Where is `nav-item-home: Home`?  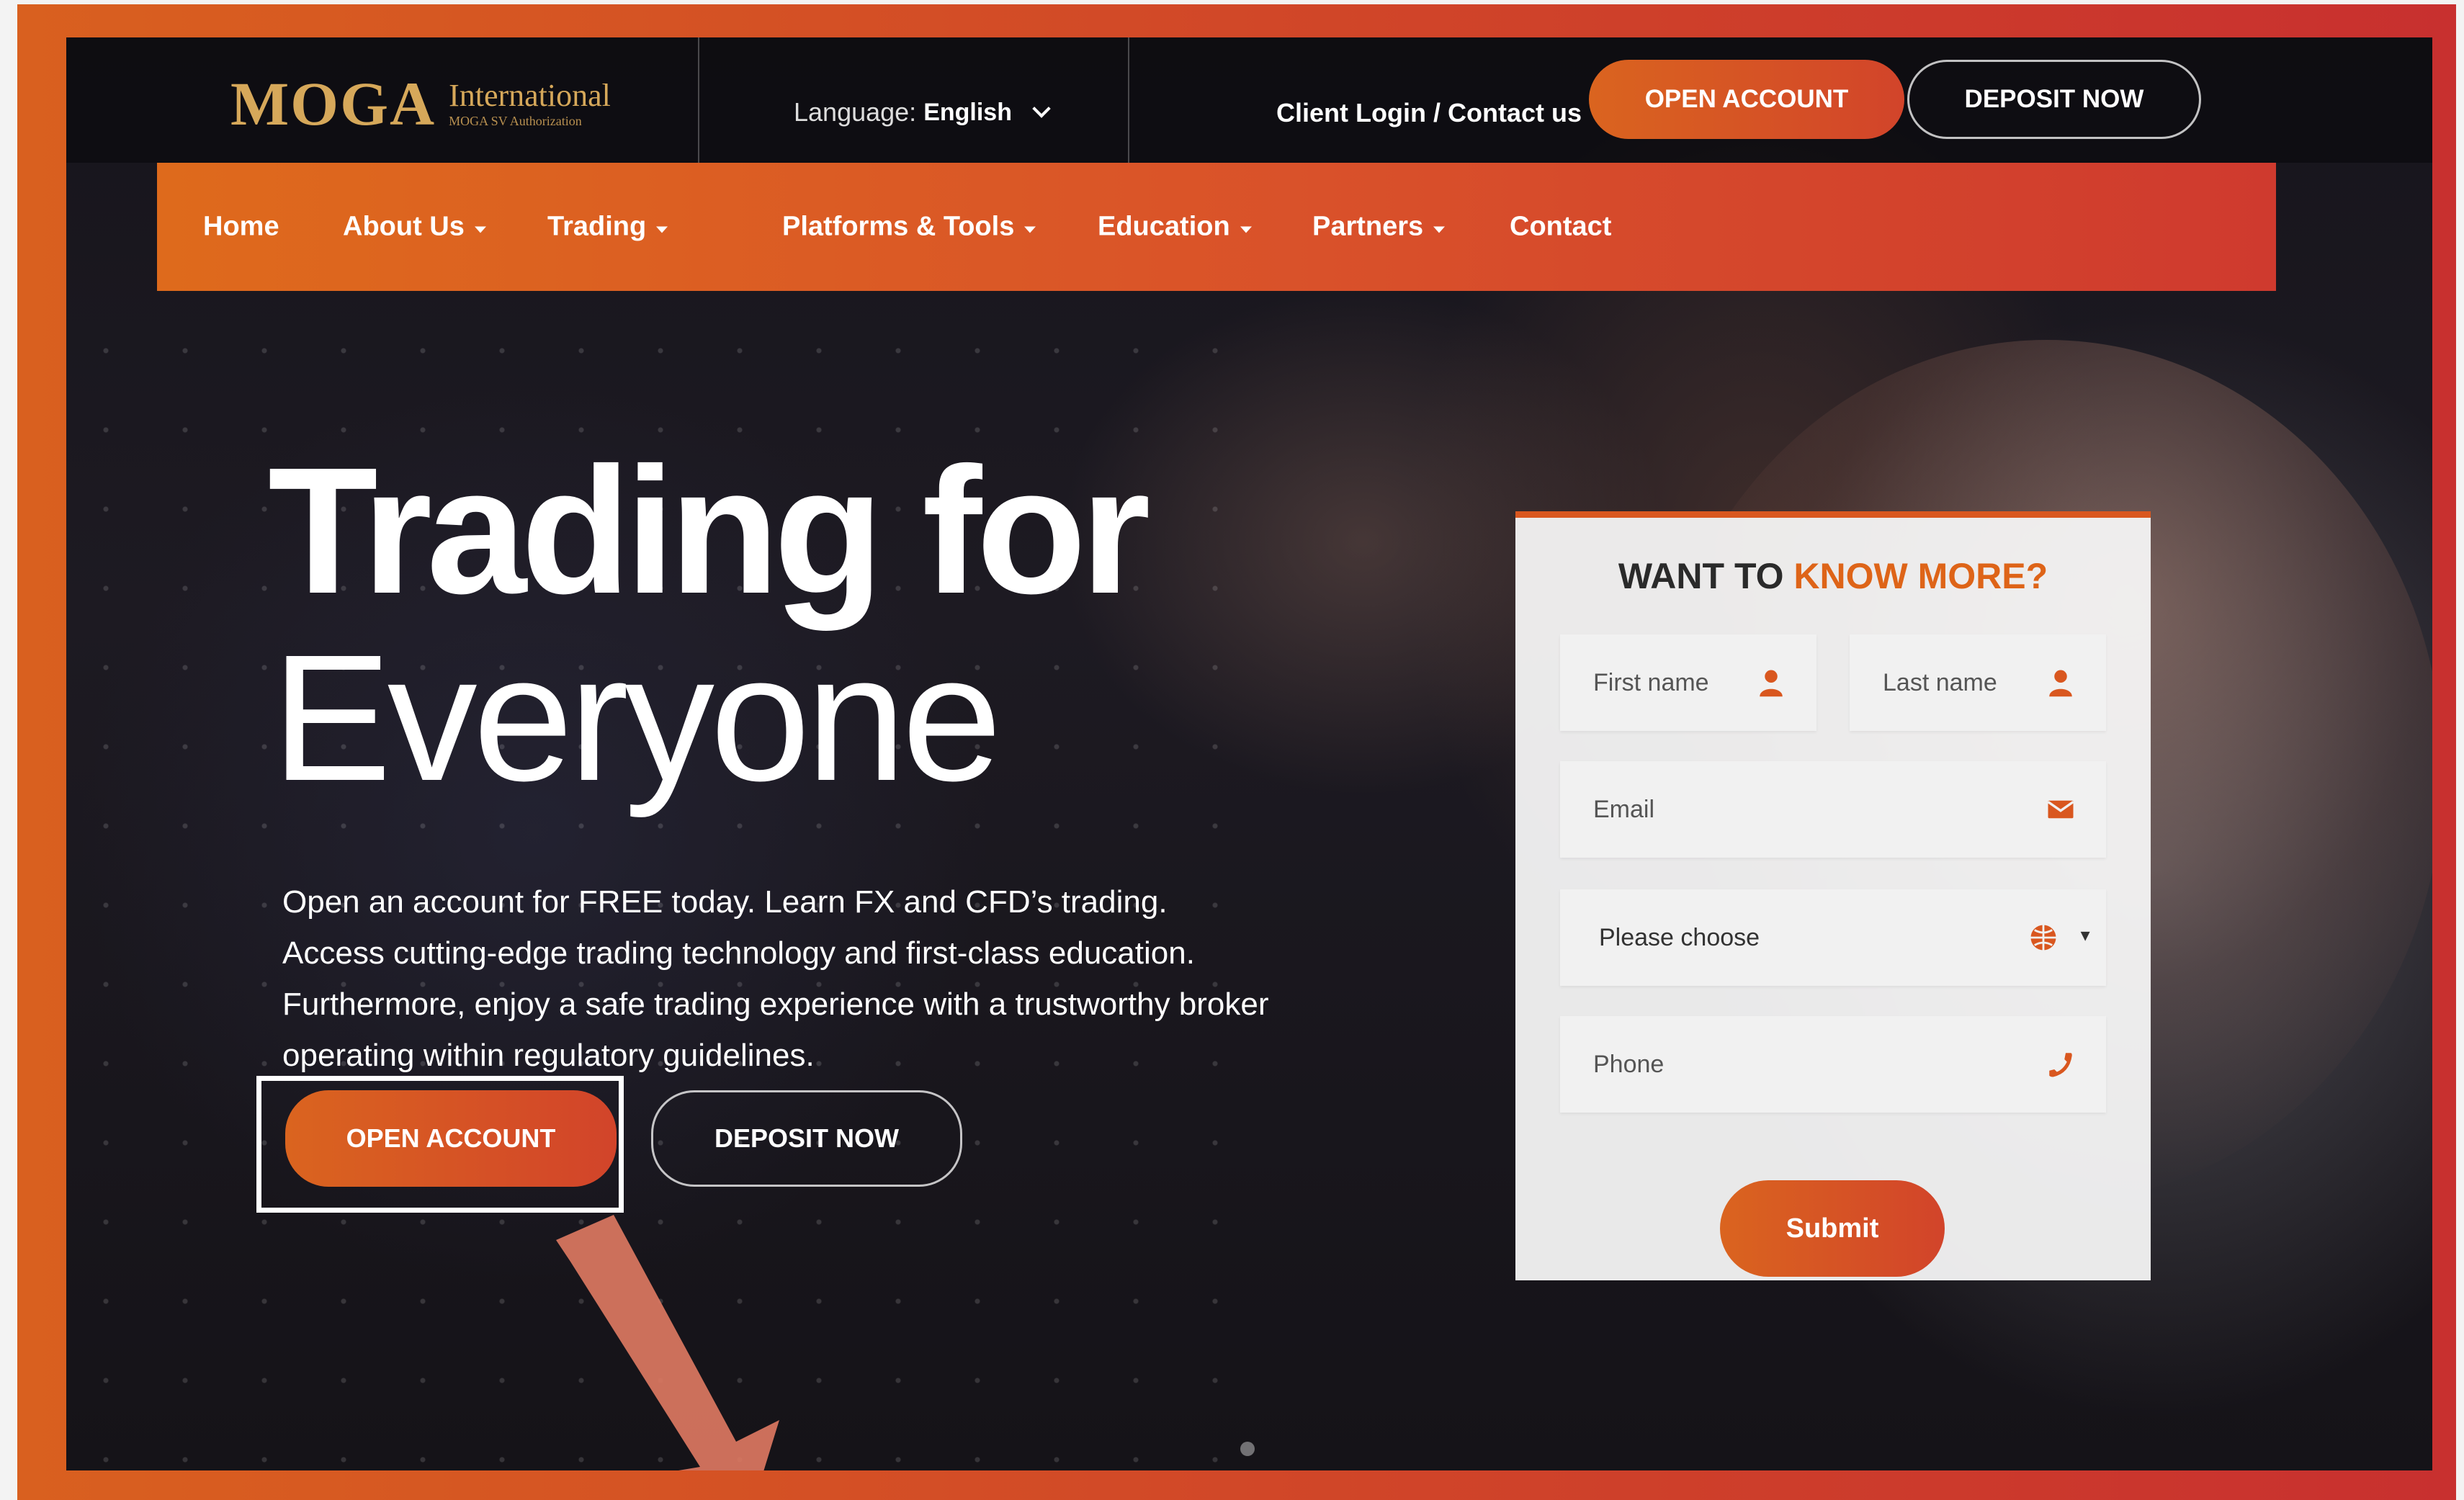 nav-item-home: Home is located at coordinates (241, 228).